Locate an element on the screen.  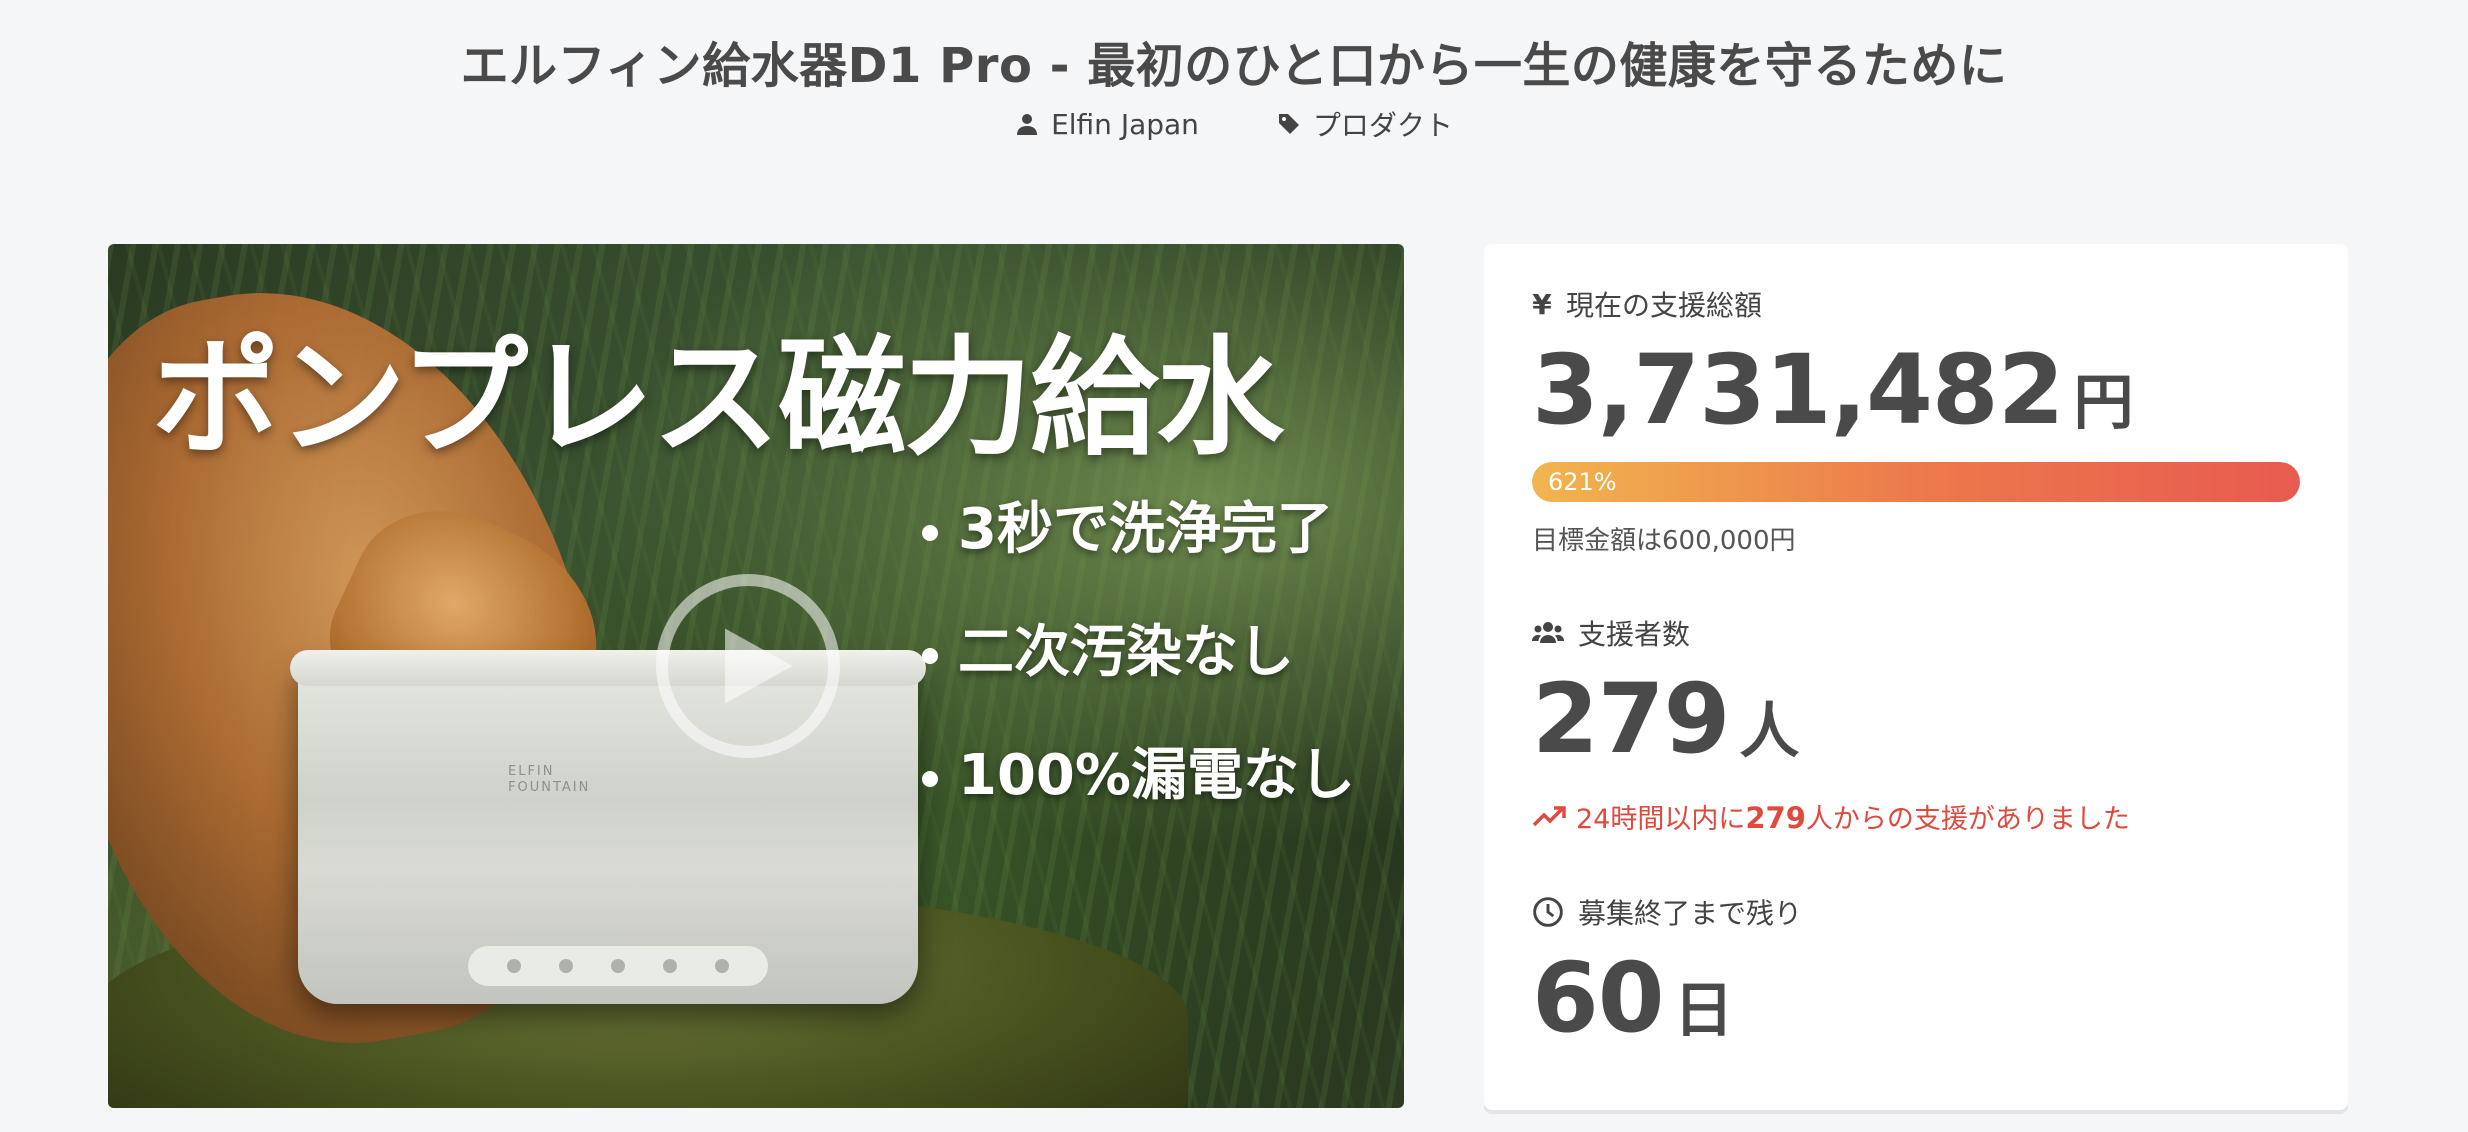
hero-feature-list: 3秒で洗浄完了 二次汚染なし 100%漏電なし is located at coordinates (1138, 668).